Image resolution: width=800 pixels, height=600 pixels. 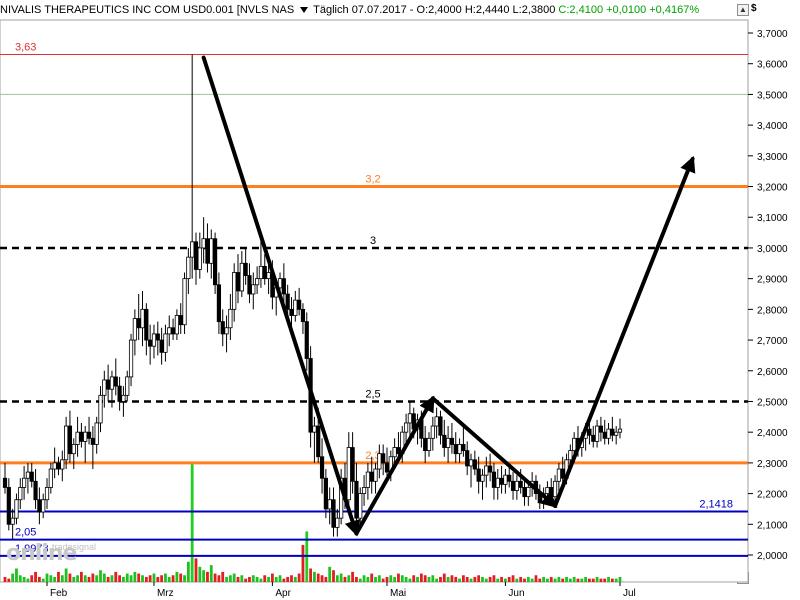 What do you see at coordinates (516, 593) in the screenshot?
I see `x-tick-label: Jun` at bounding box center [516, 593].